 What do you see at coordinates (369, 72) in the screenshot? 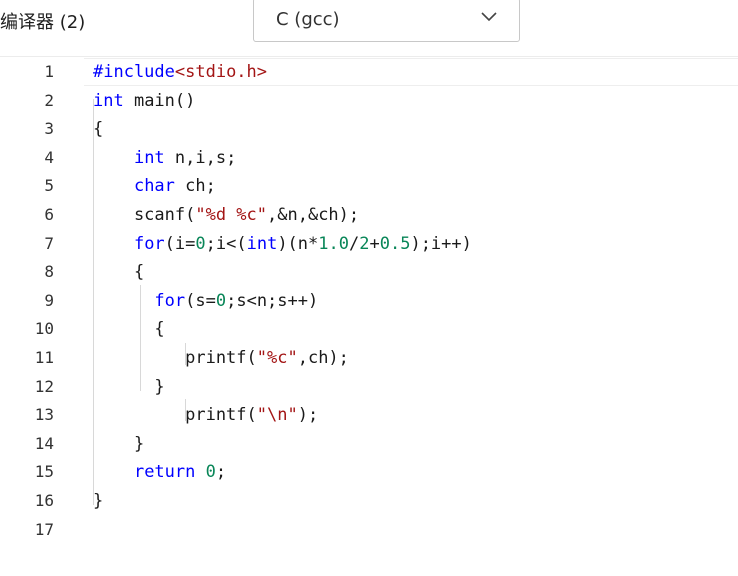
I see `code-line: 1 #include<stdio.h>` at bounding box center [369, 72].